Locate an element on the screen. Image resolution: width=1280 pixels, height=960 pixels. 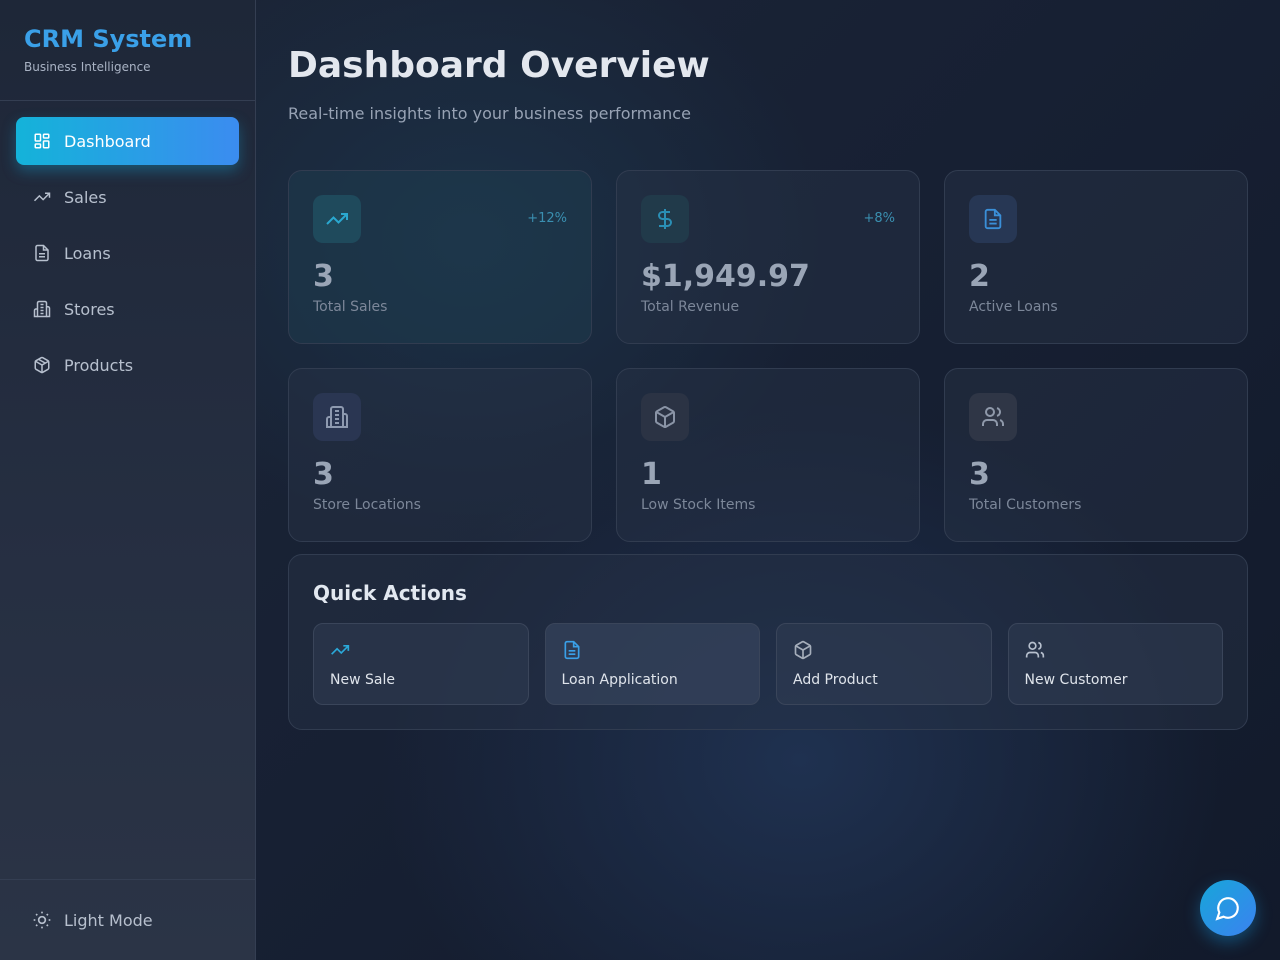
chat-icon is located at coordinates (1228, 908).